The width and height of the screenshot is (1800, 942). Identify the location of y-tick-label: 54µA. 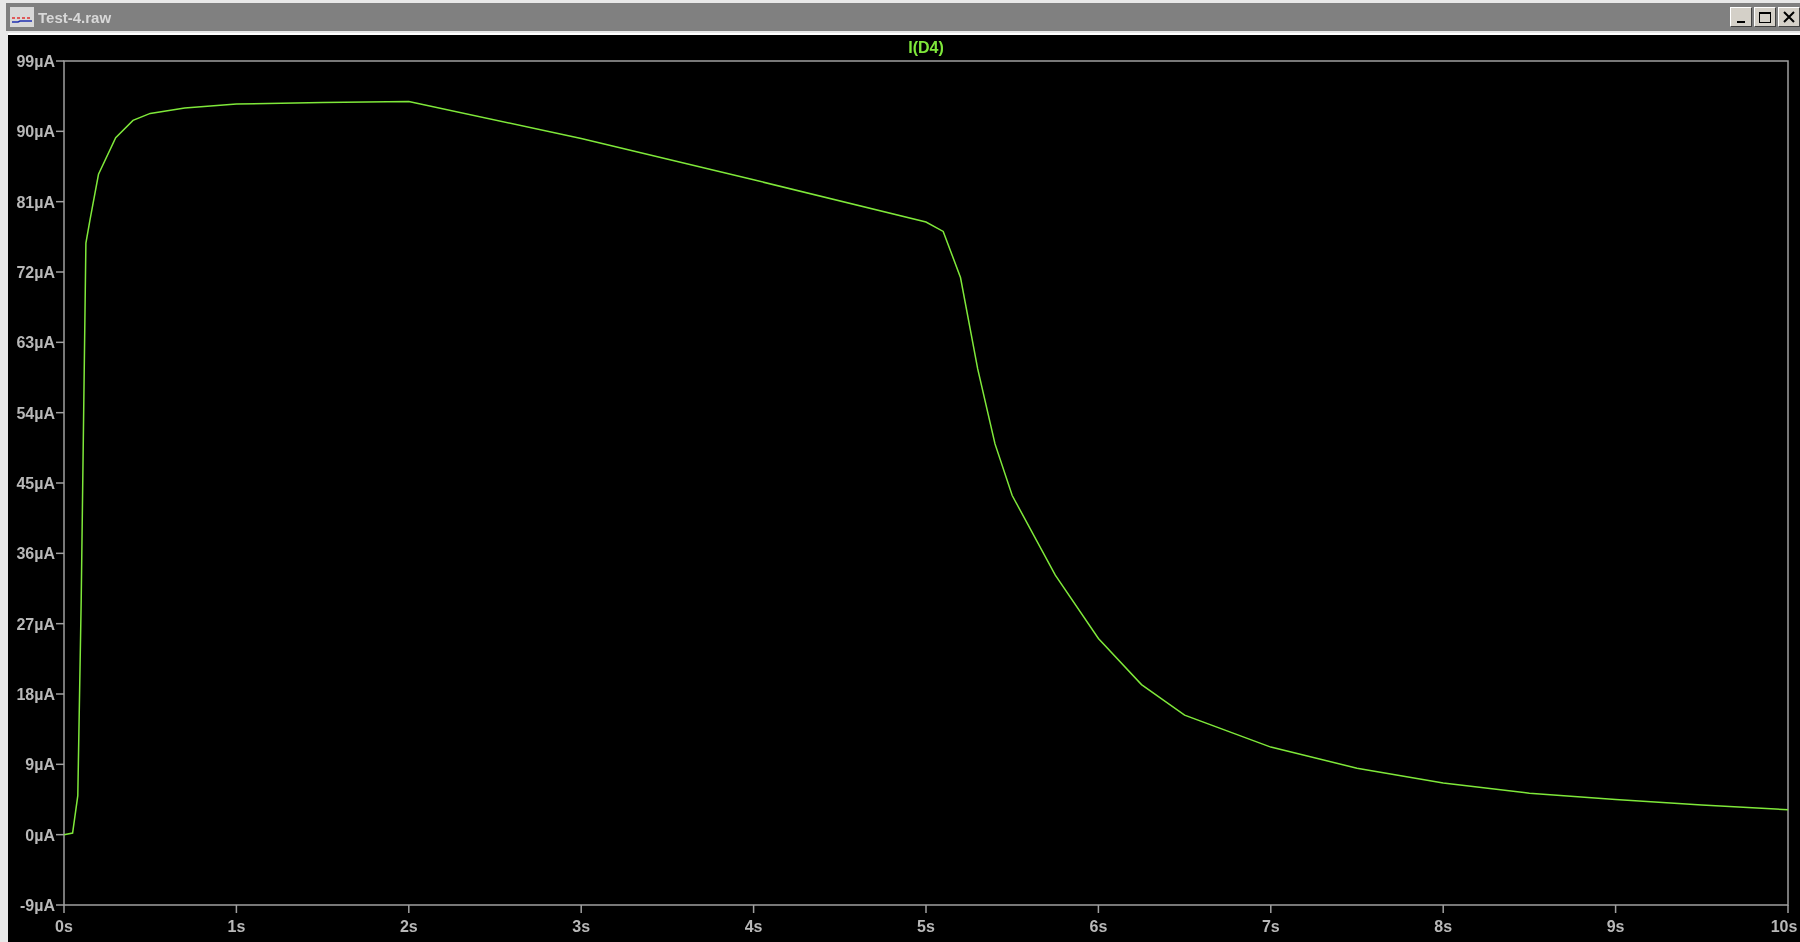
(35, 413).